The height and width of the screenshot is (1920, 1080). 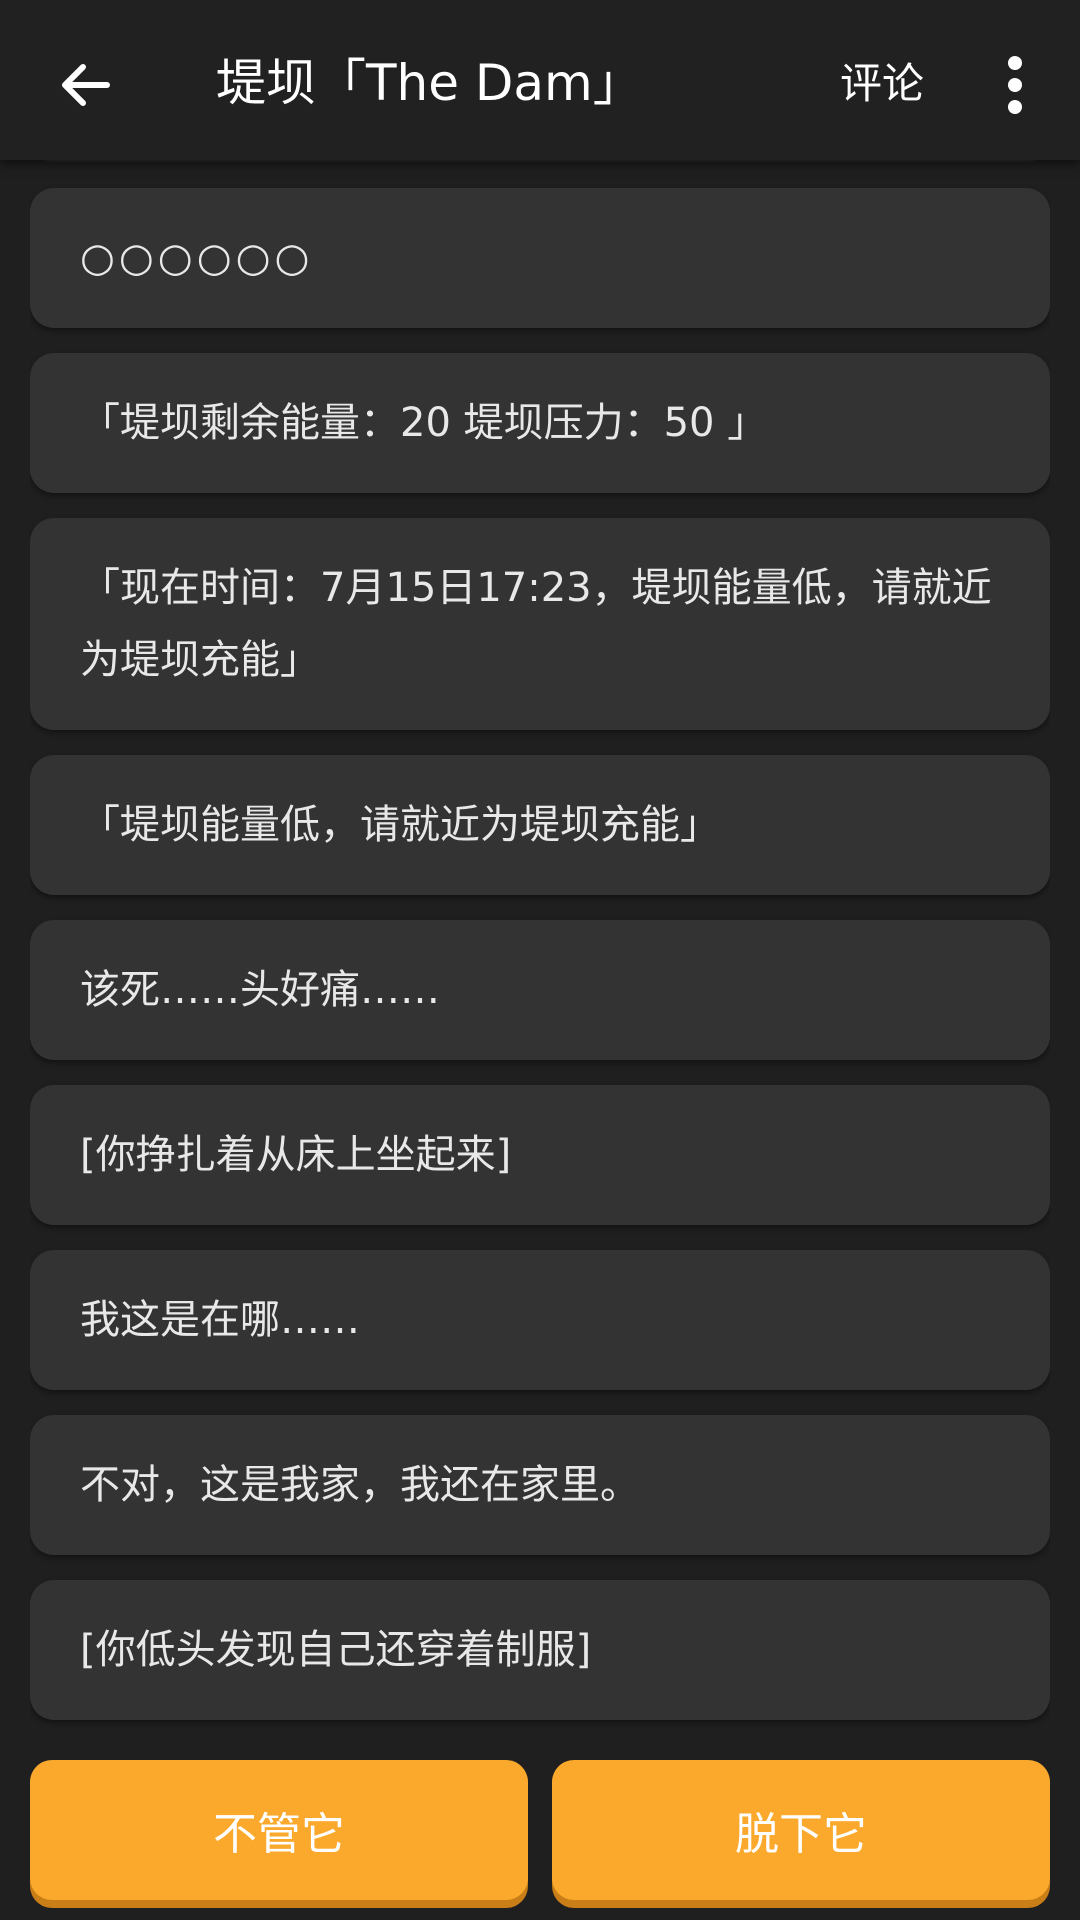 I want to click on choice-ignore-button: 不管它, so click(x=279, y=1830).